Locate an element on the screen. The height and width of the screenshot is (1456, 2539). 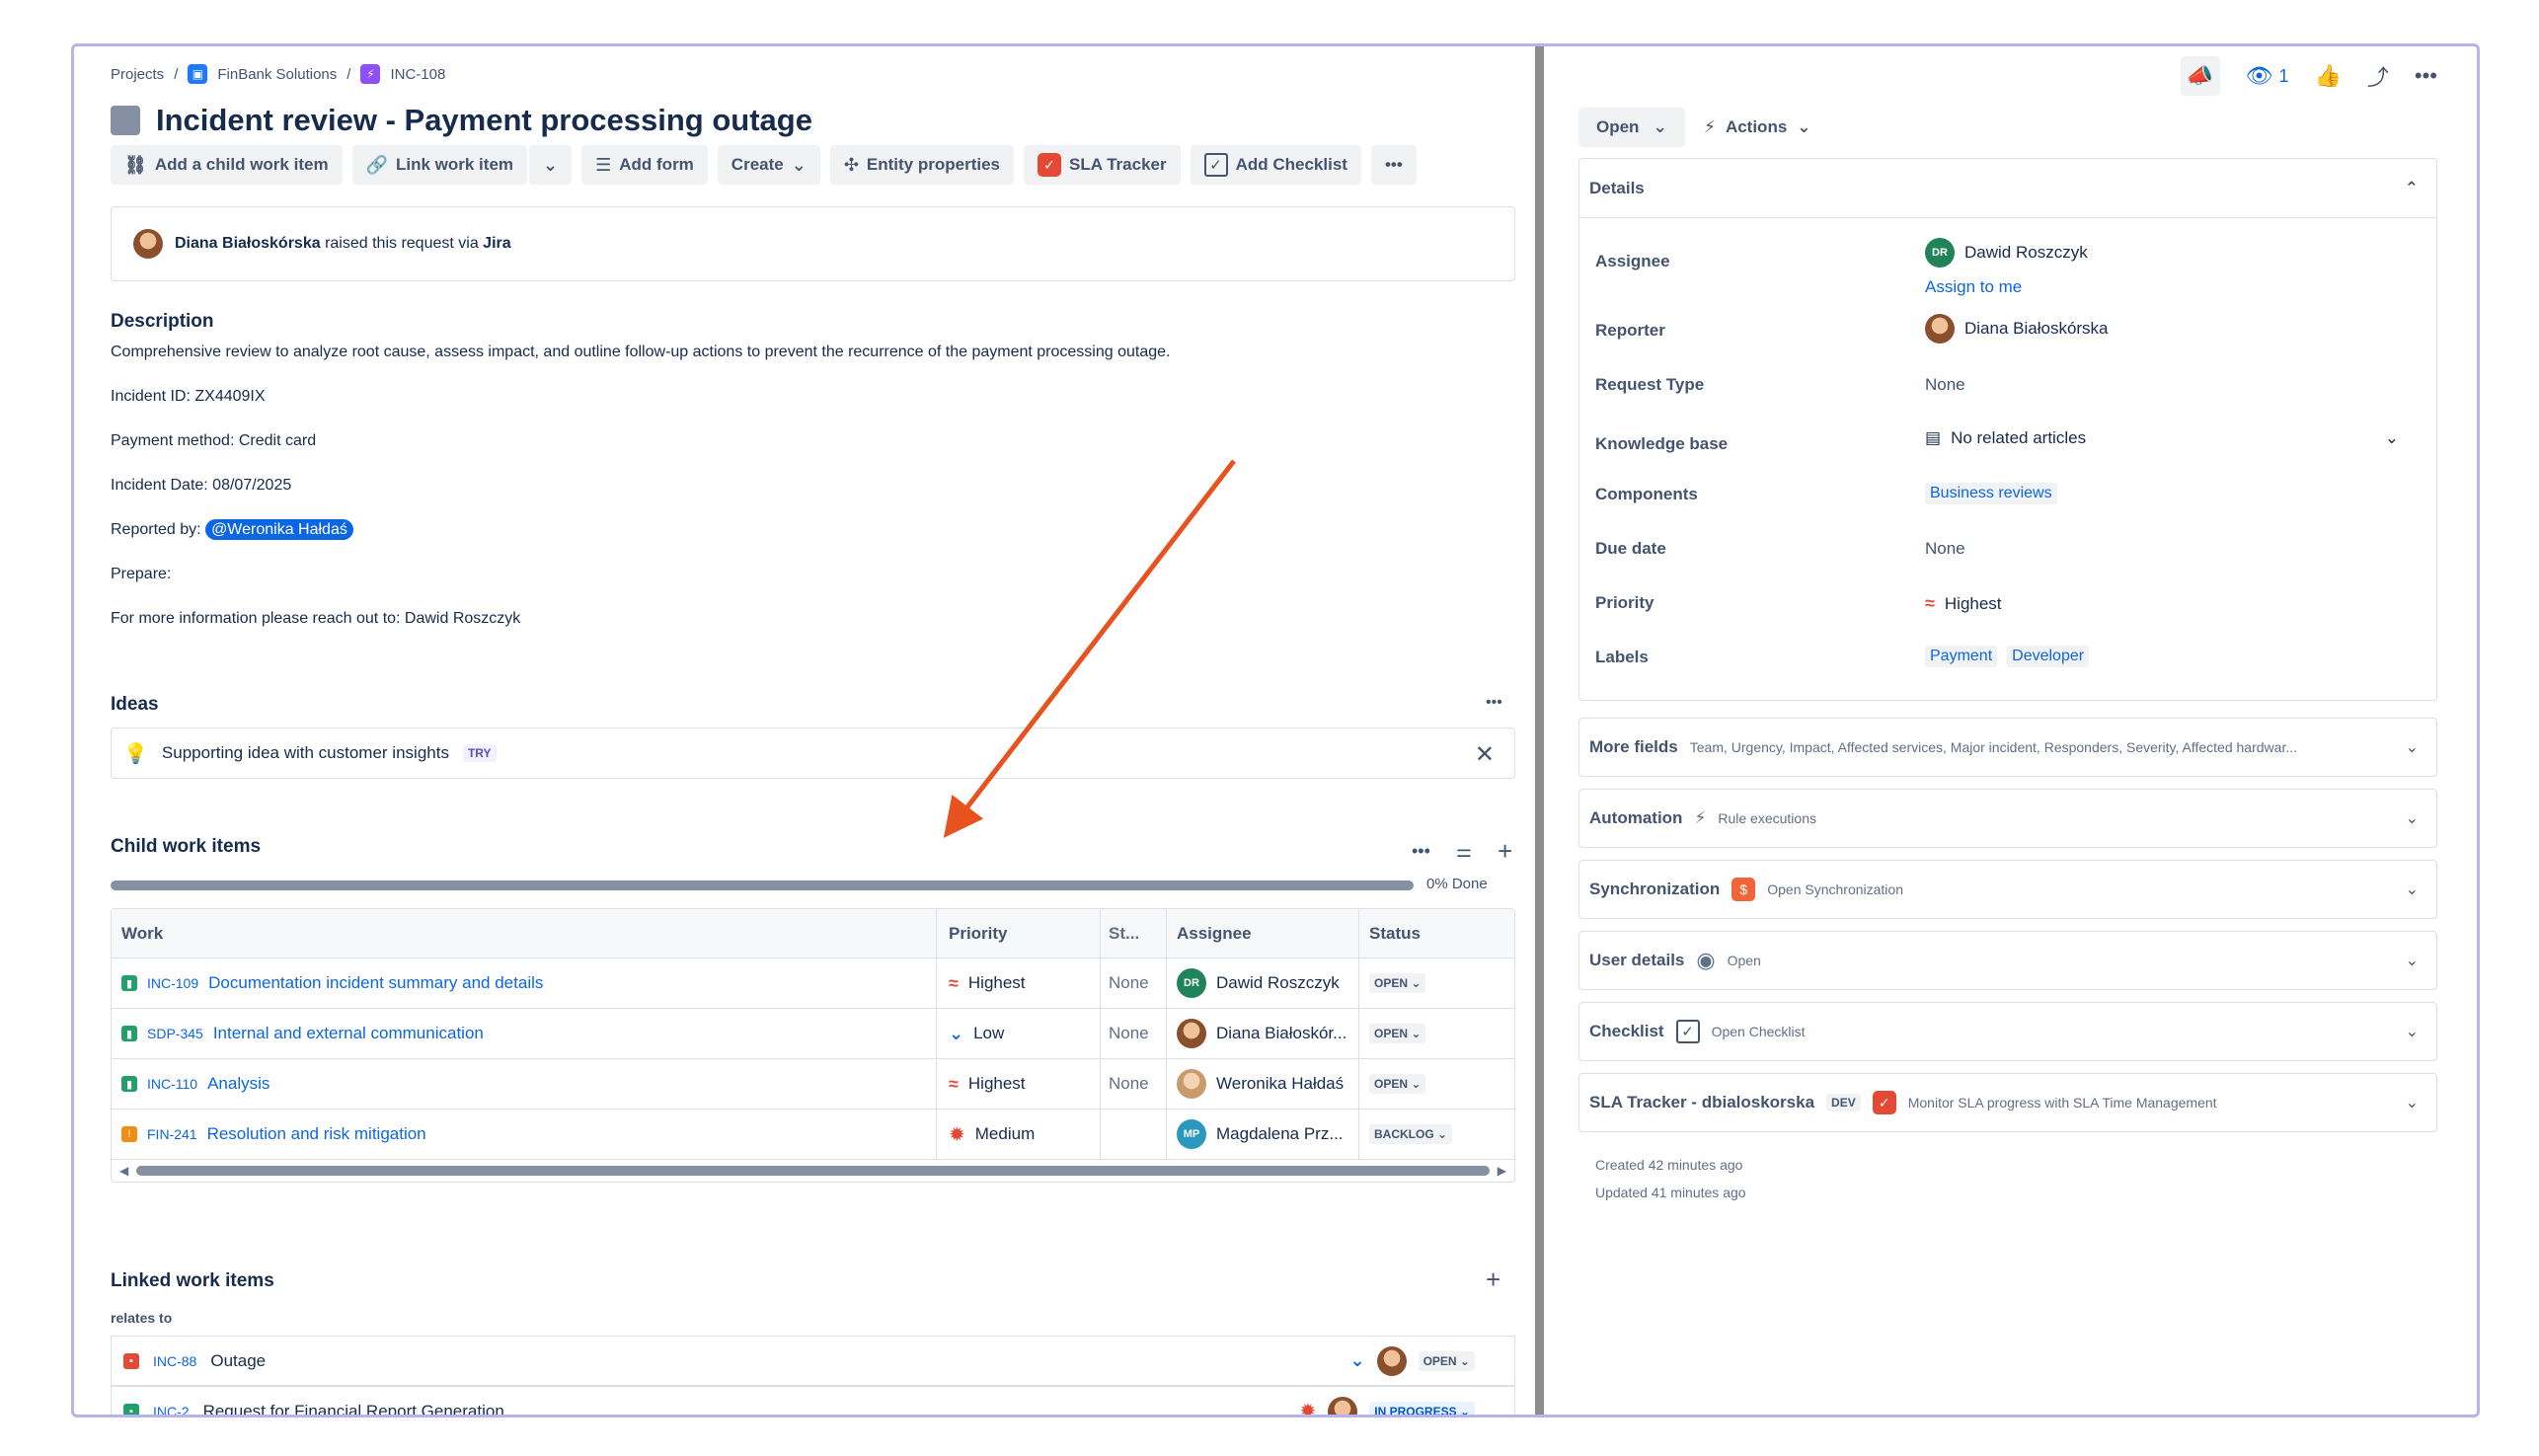
filter-settings-icon: ⚌ is located at coordinates (1464, 851).